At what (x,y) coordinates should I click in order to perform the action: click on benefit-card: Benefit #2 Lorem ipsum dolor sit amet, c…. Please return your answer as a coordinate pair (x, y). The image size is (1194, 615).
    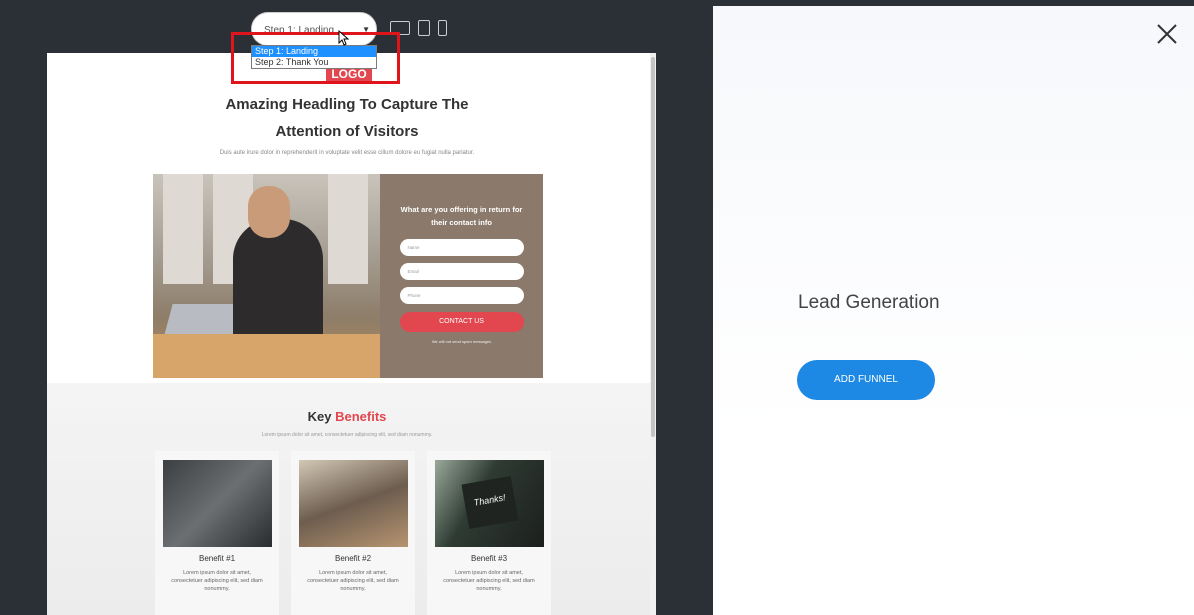
    Looking at the image, I should click on (353, 533).